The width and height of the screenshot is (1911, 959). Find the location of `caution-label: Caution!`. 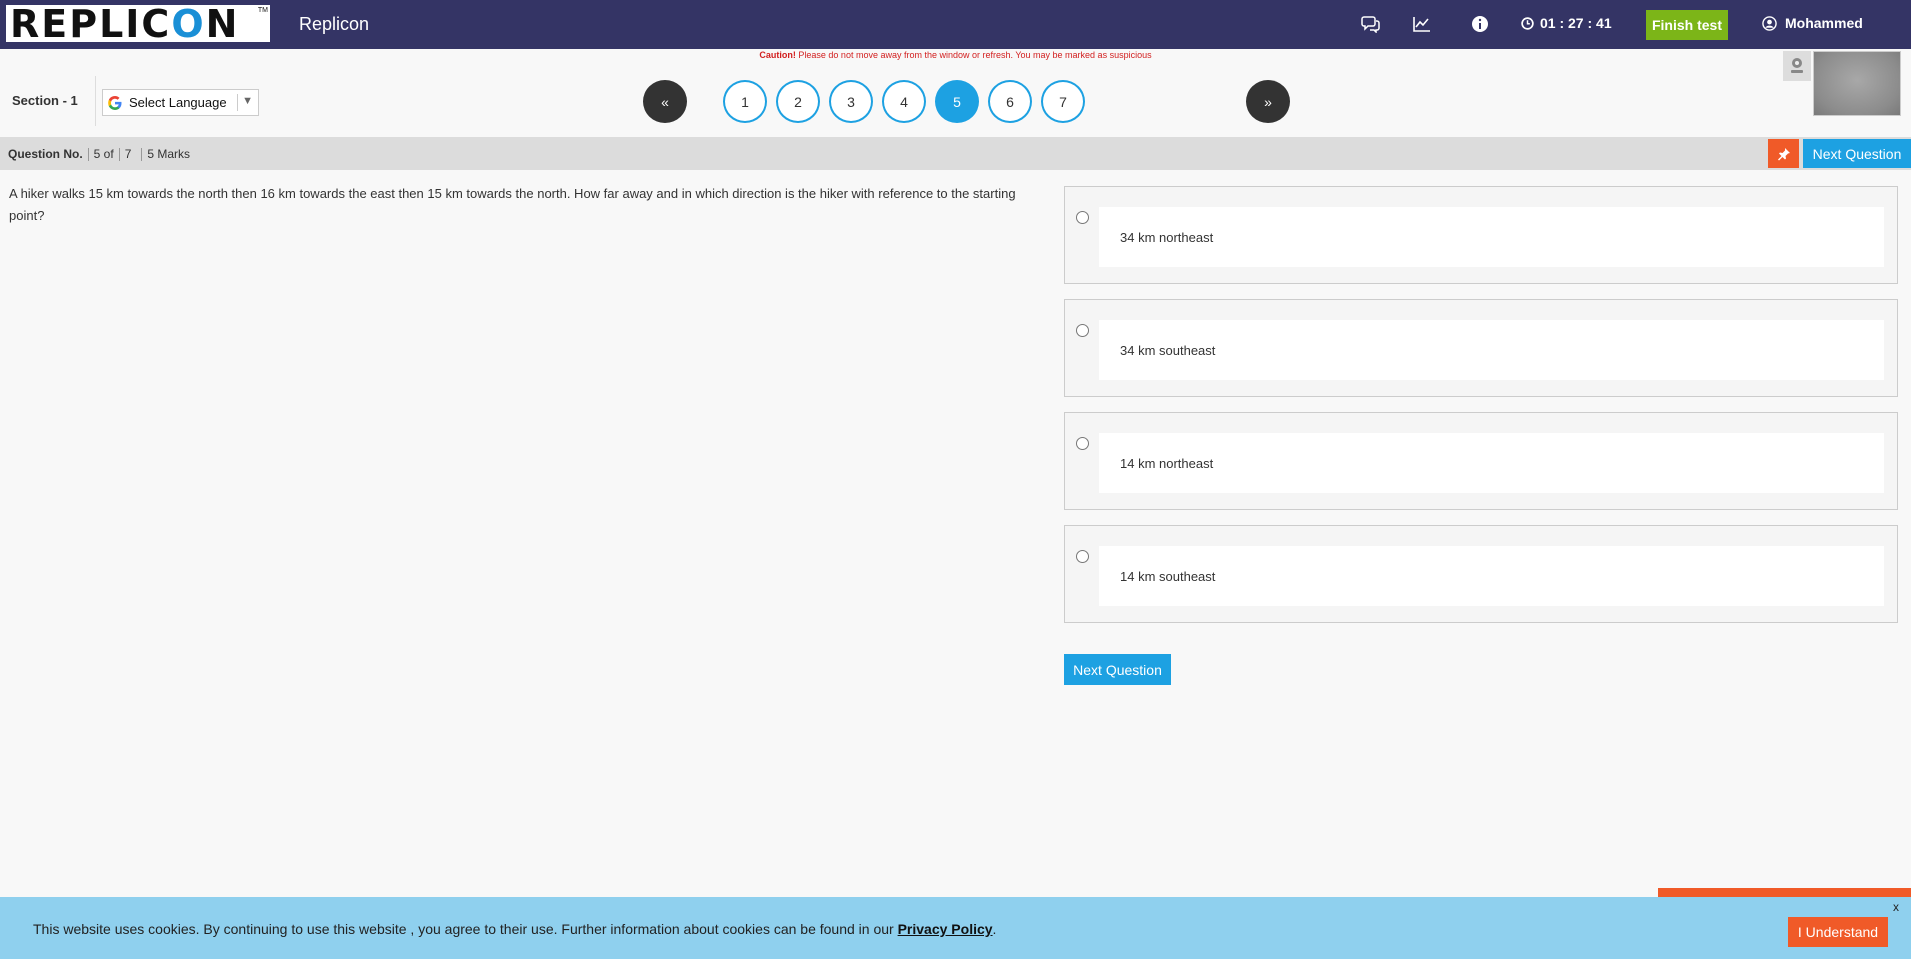

caution-label: Caution! is located at coordinates (777, 55).